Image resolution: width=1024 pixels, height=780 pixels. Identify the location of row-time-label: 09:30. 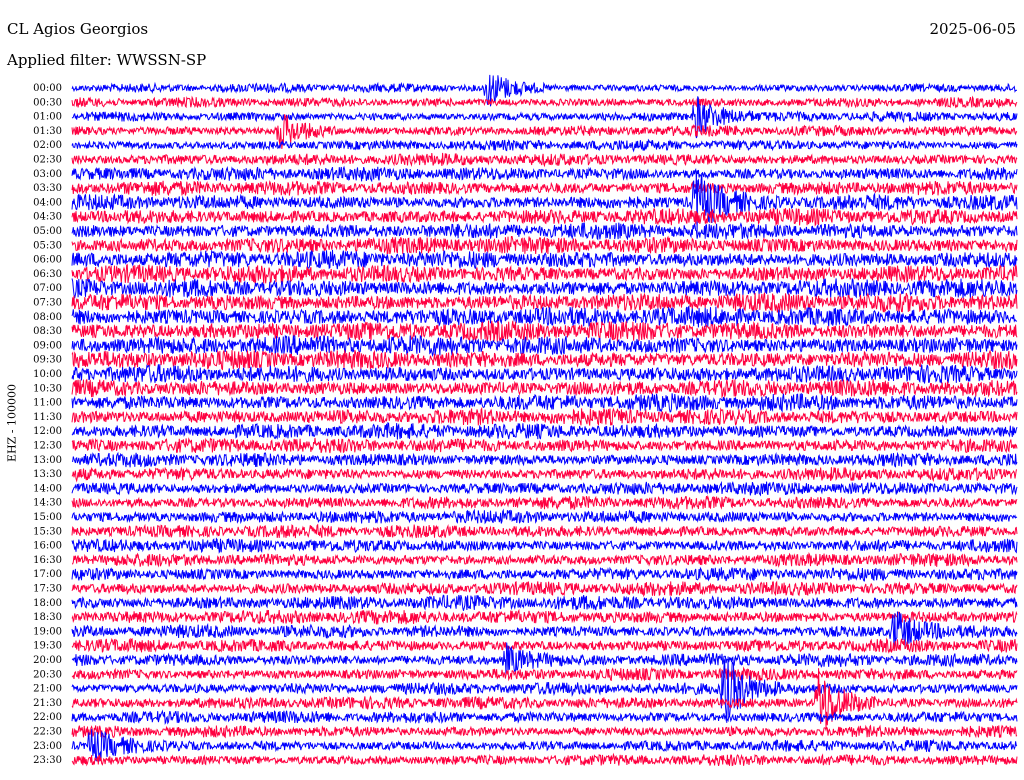
(47, 360).